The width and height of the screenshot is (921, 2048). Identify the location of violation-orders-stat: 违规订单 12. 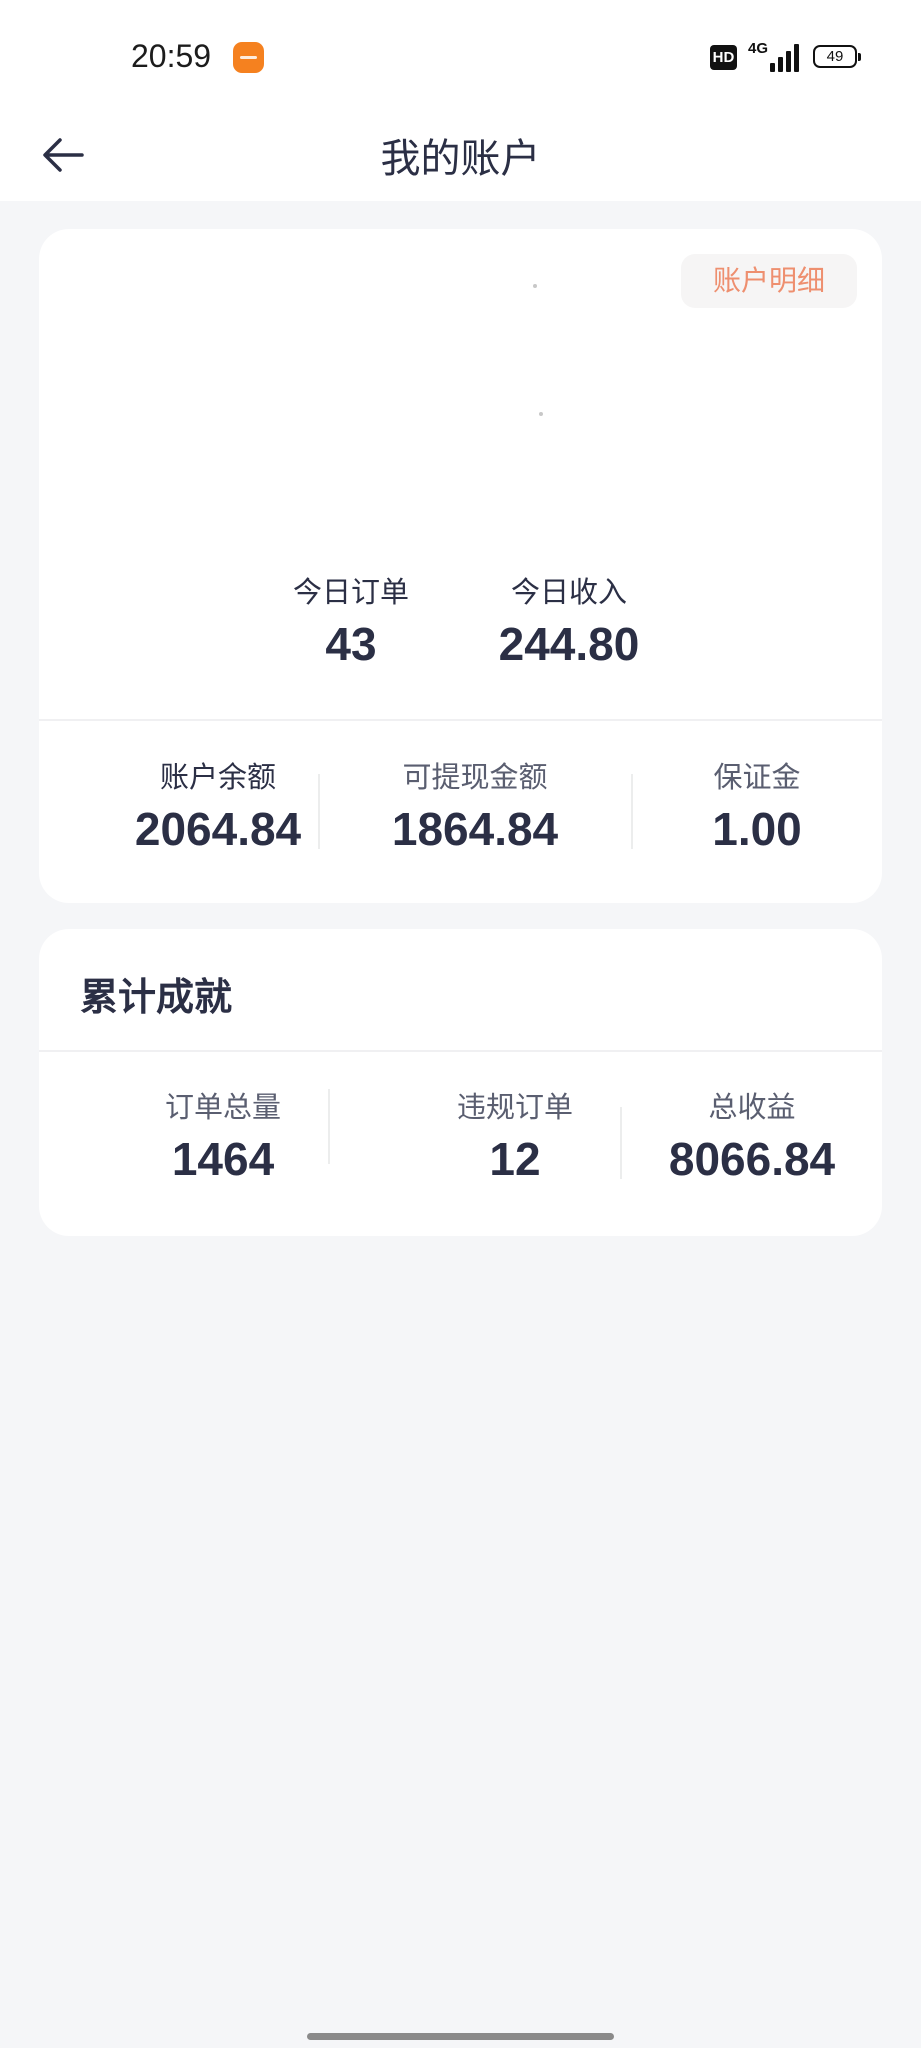
(515, 1138).